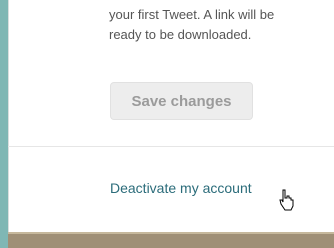 Image resolution: width=334 pixels, height=248 pixels. Describe the element at coordinates (181, 101) in the screenshot. I see `save-changes-button: Save changes` at that location.